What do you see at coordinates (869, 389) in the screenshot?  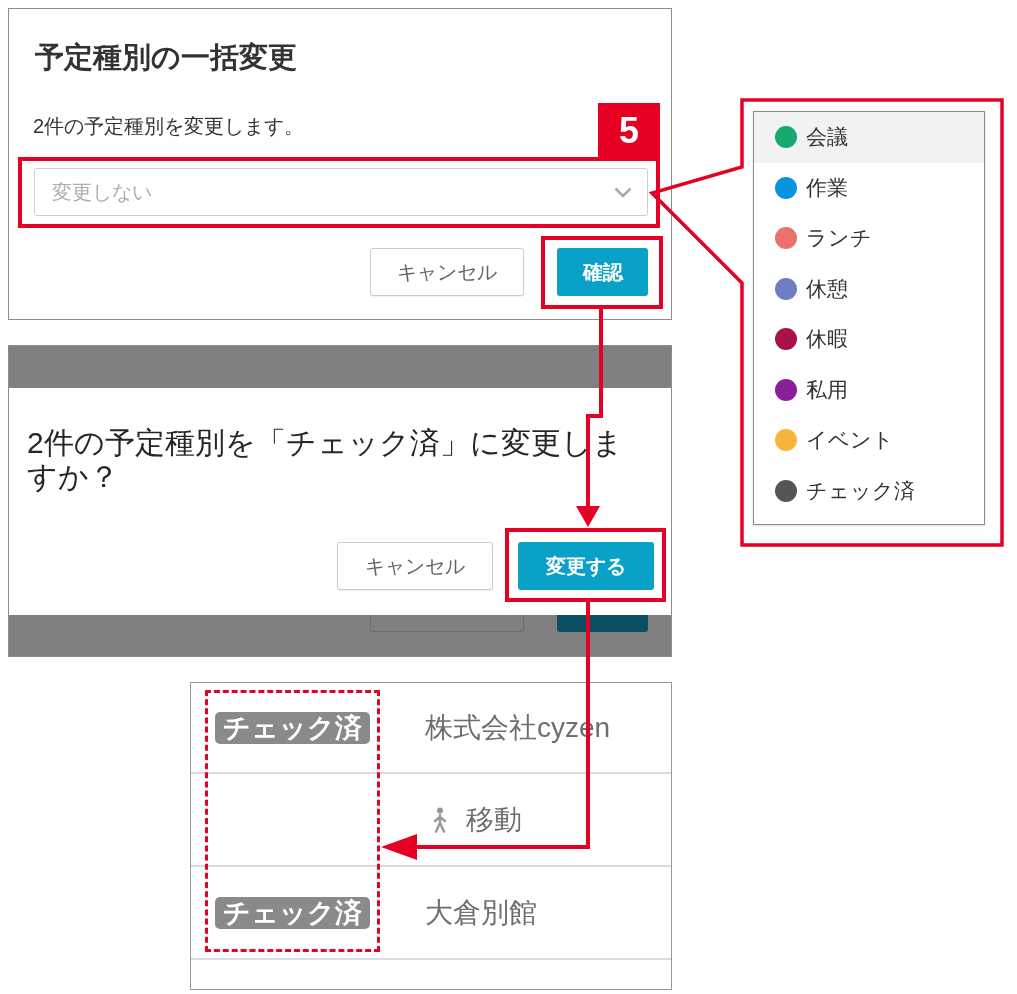 I see `dropdown-option: 私用` at bounding box center [869, 389].